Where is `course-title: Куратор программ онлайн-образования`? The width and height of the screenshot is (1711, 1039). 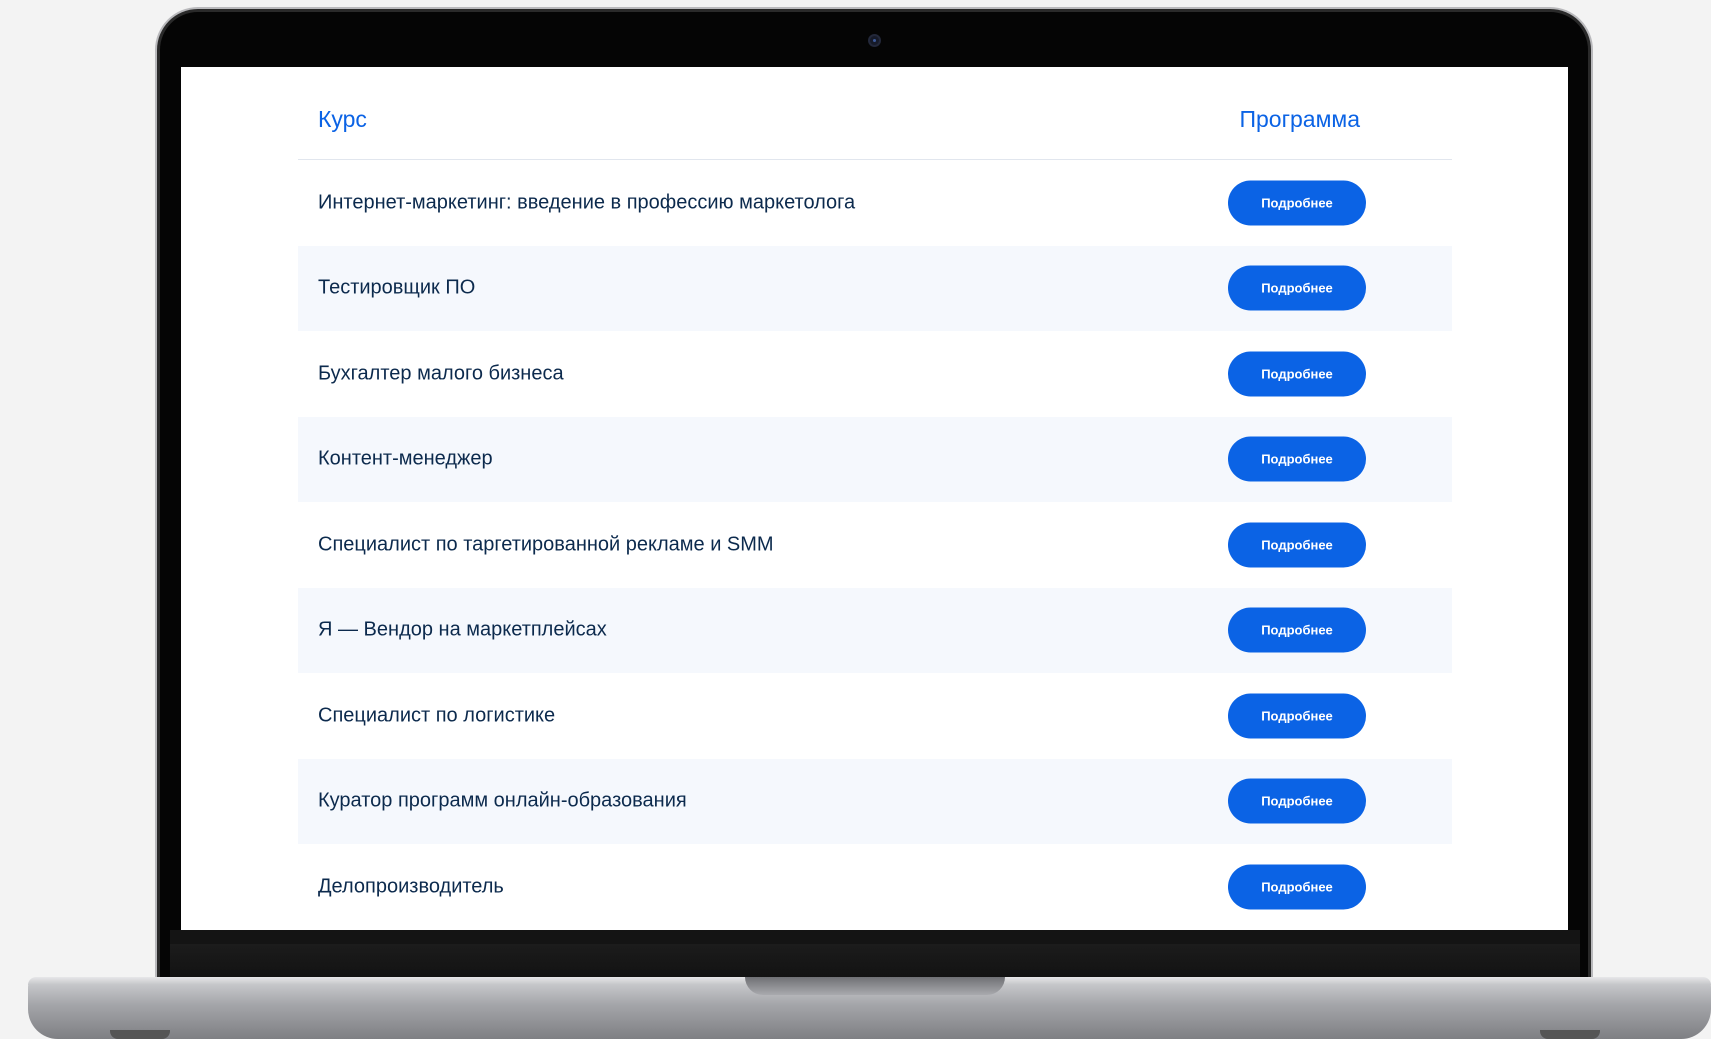 course-title: Куратор программ онлайн-образования is located at coordinates (502, 800).